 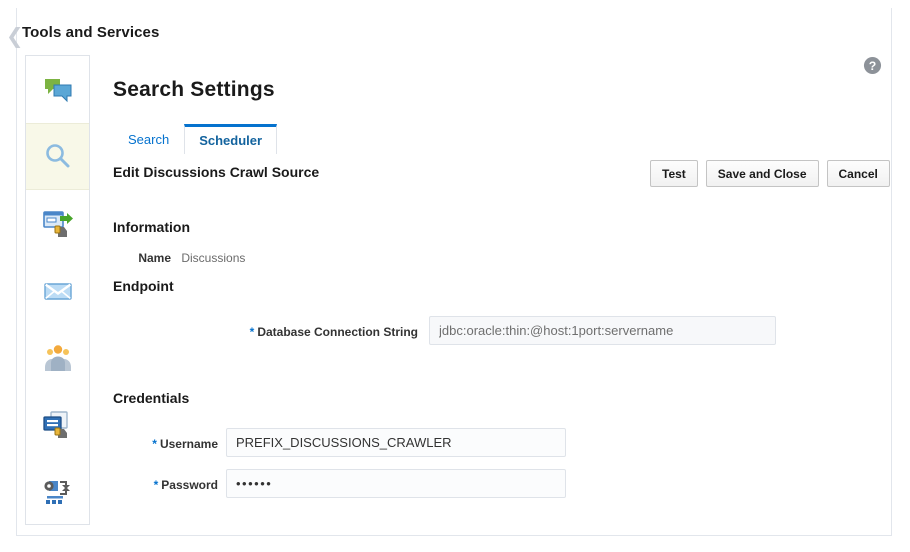 What do you see at coordinates (337, 332) in the screenshot?
I see `db-connection-string-label-text: Database Connection String` at bounding box center [337, 332].